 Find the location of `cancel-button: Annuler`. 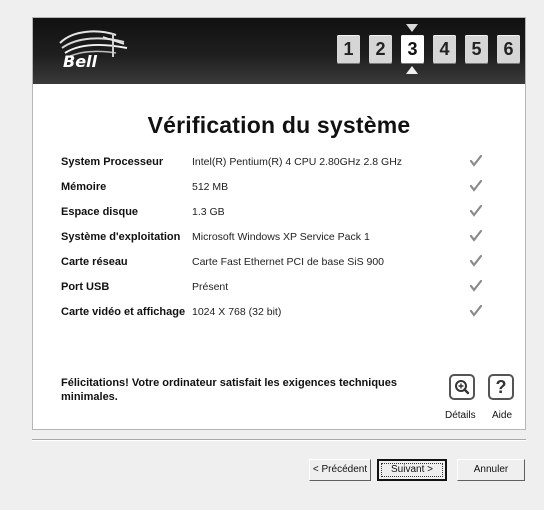

cancel-button: Annuler is located at coordinates (491, 470).